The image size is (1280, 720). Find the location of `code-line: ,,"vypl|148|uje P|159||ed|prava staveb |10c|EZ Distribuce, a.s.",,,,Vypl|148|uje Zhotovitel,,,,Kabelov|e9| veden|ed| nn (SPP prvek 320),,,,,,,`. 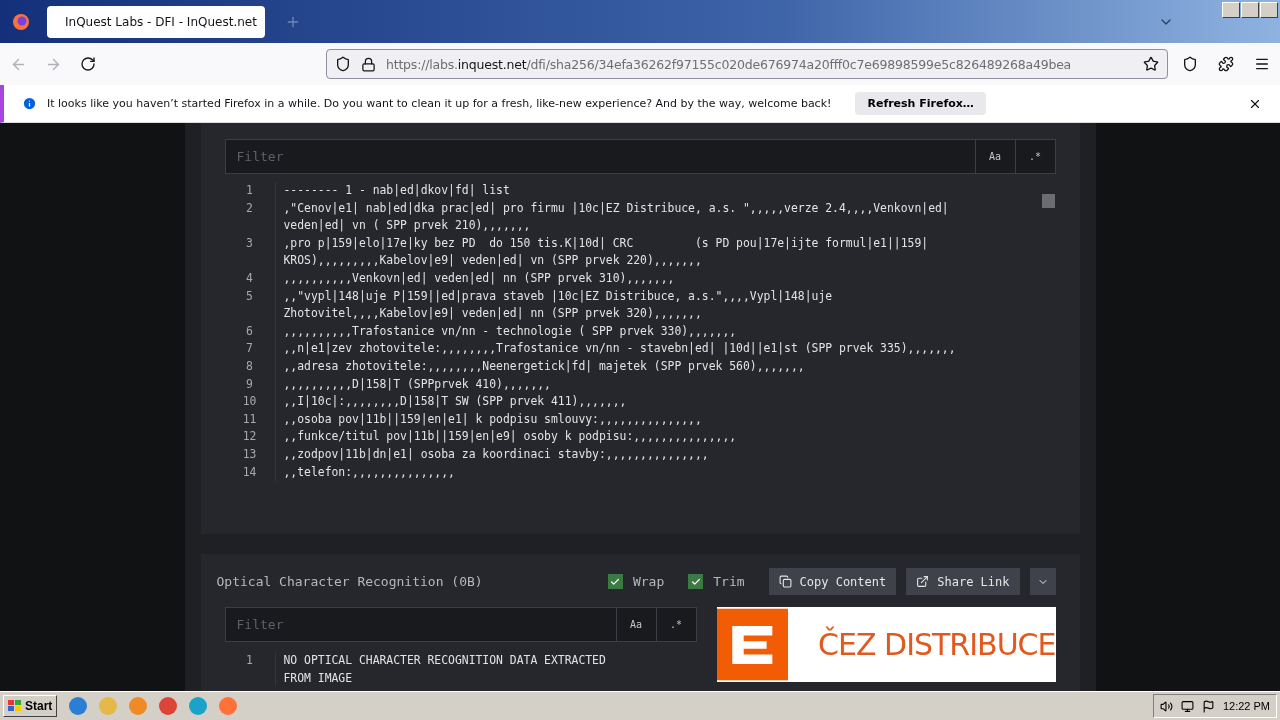

code-line: ,,"vypl|148|uje P|159||ed|prava staveb |10c|EZ Distribuce, a.s.",,,,Vypl|148|uje Zhotovitel,,,,Kabelov|e9| veden|ed| nn (SPP prvek 320),,,,,,, is located at coordinates (625, 305).